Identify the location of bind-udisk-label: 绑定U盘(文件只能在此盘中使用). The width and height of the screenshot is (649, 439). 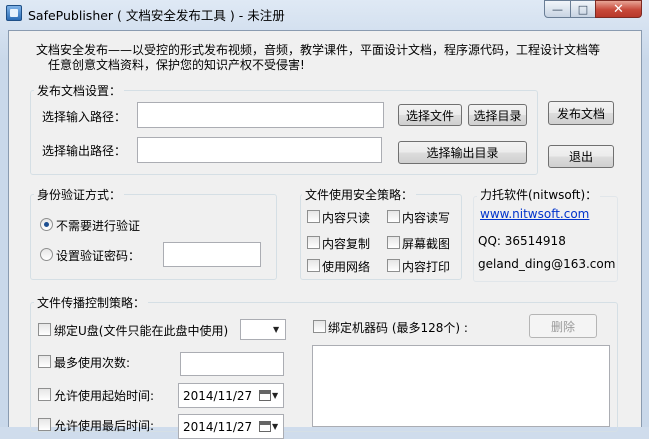
(141, 331).